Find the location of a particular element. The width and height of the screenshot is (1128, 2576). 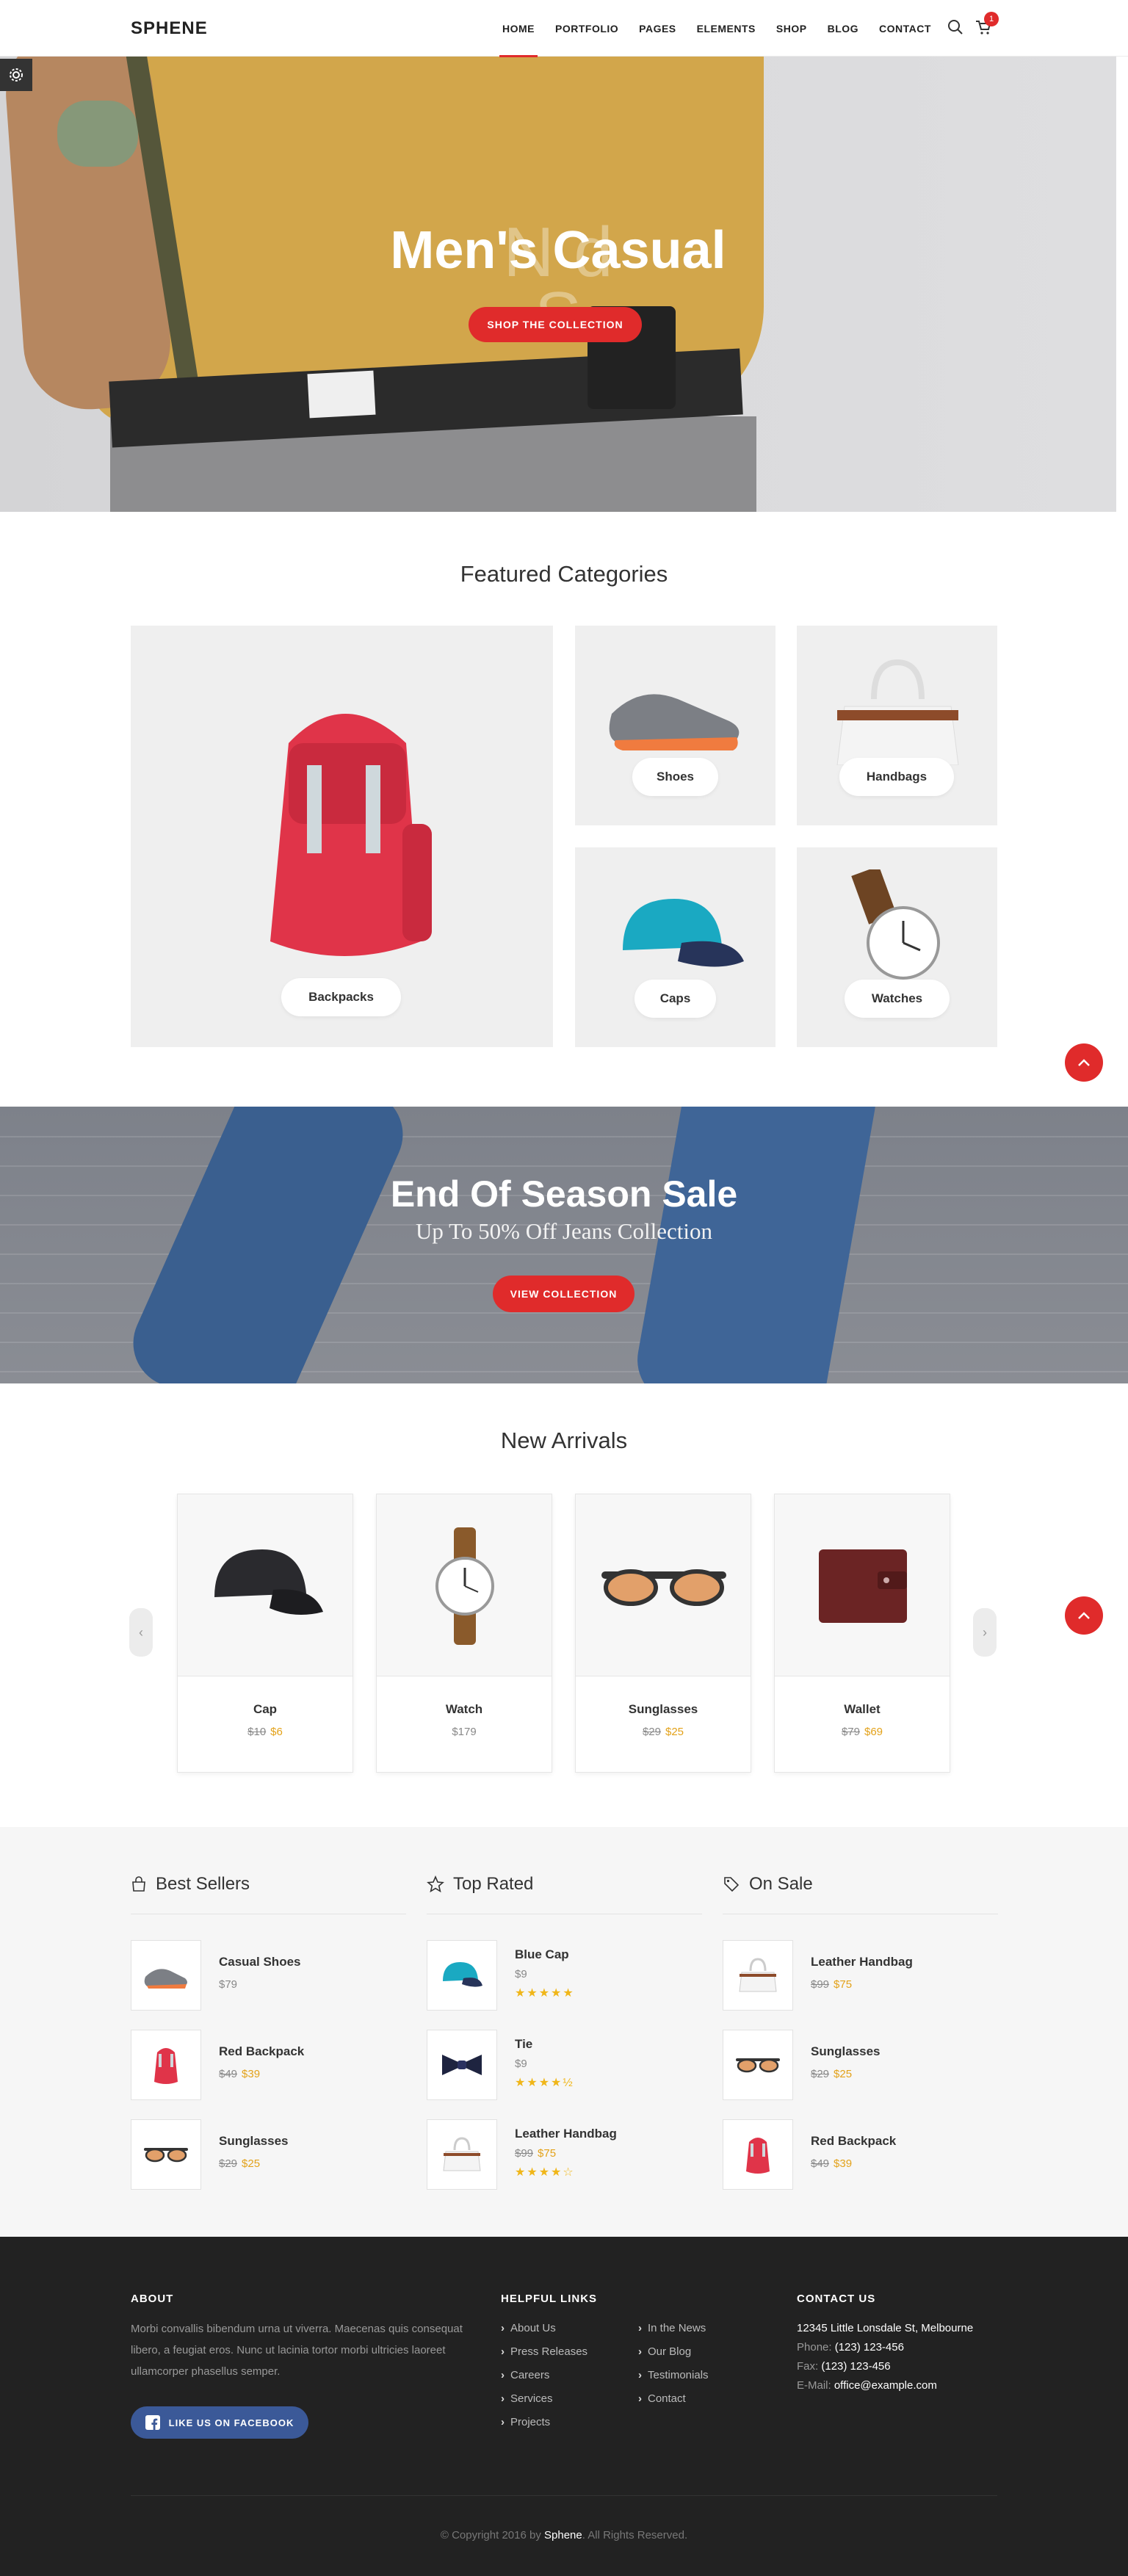

facebook-like-button: LIKE US ON FACEBOOK is located at coordinates (219, 2422).